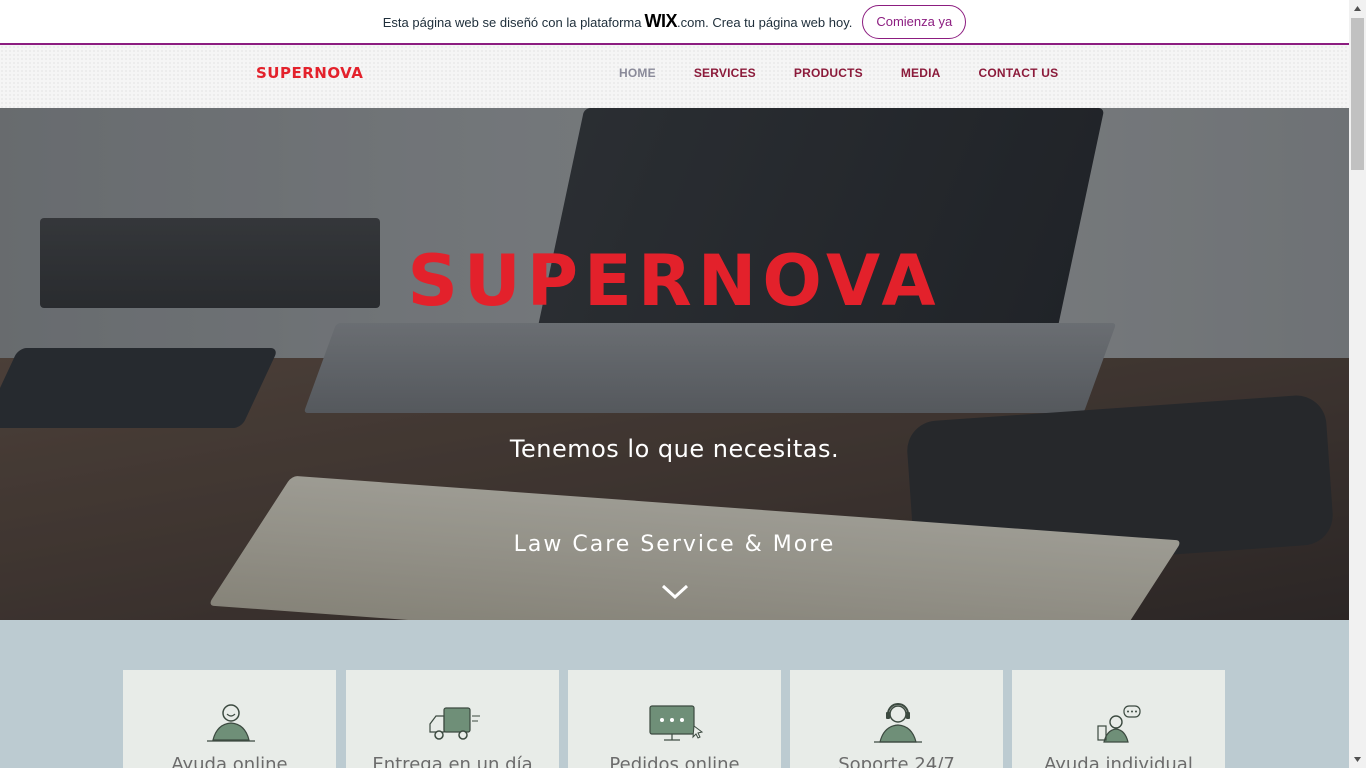 This screenshot has width=1366, height=768. I want to click on scroll-up-arrow-icon, so click(1357, 8).